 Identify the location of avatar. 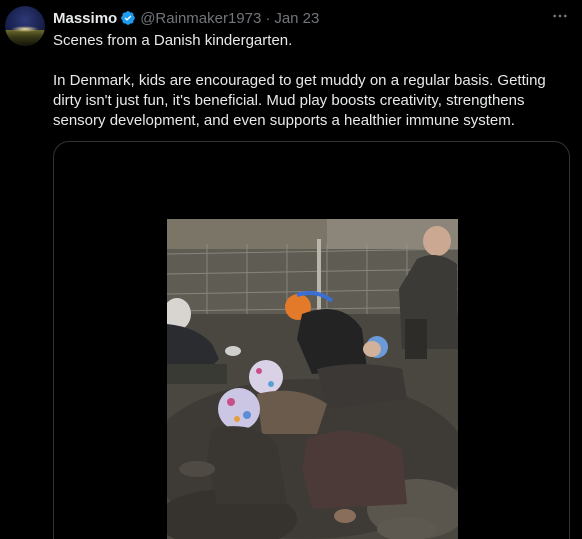
(25, 26).